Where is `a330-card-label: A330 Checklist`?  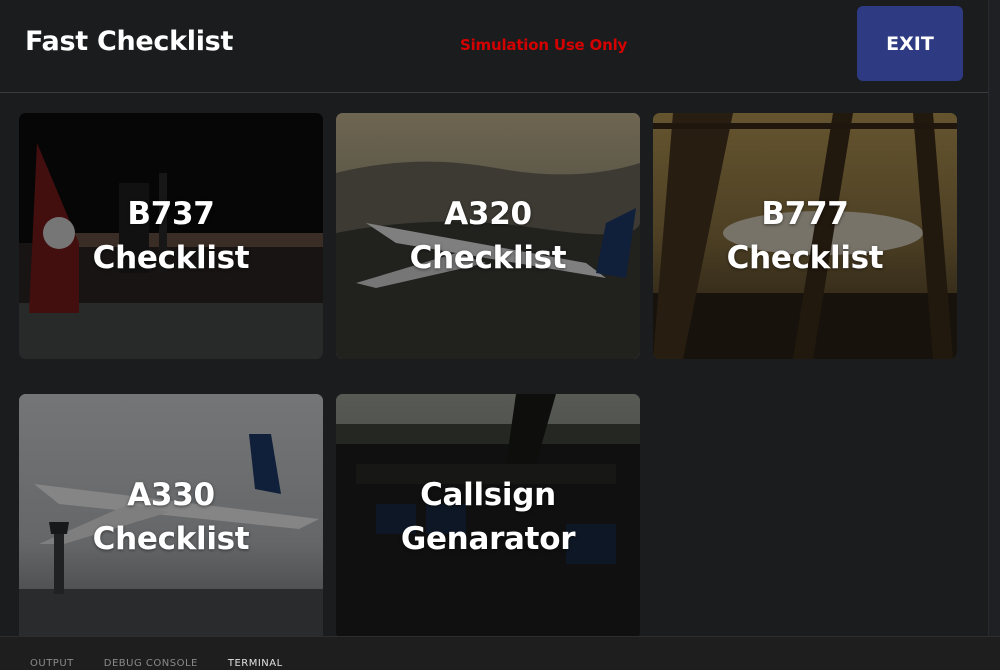 a330-card-label: A330 Checklist is located at coordinates (171, 517).